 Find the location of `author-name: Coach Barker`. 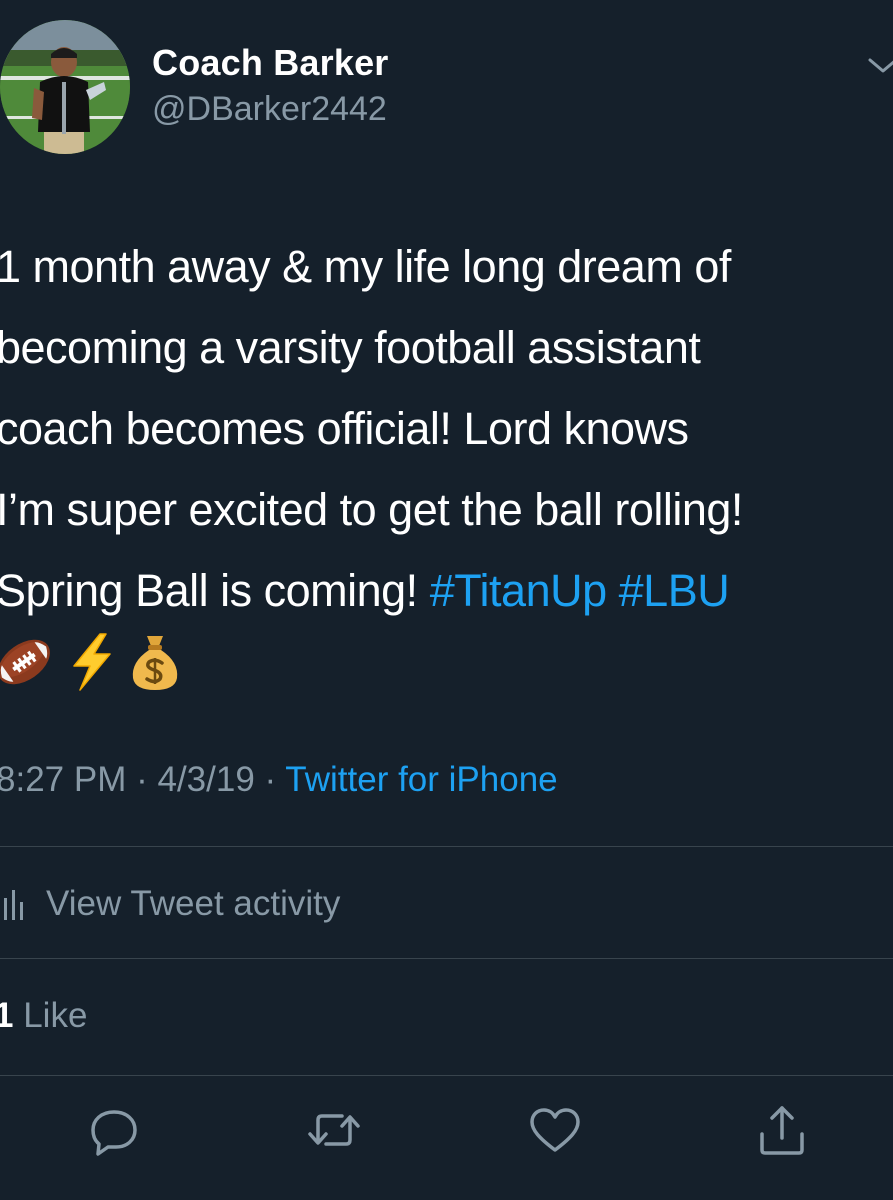

author-name: Coach Barker is located at coordinates (270, 63).